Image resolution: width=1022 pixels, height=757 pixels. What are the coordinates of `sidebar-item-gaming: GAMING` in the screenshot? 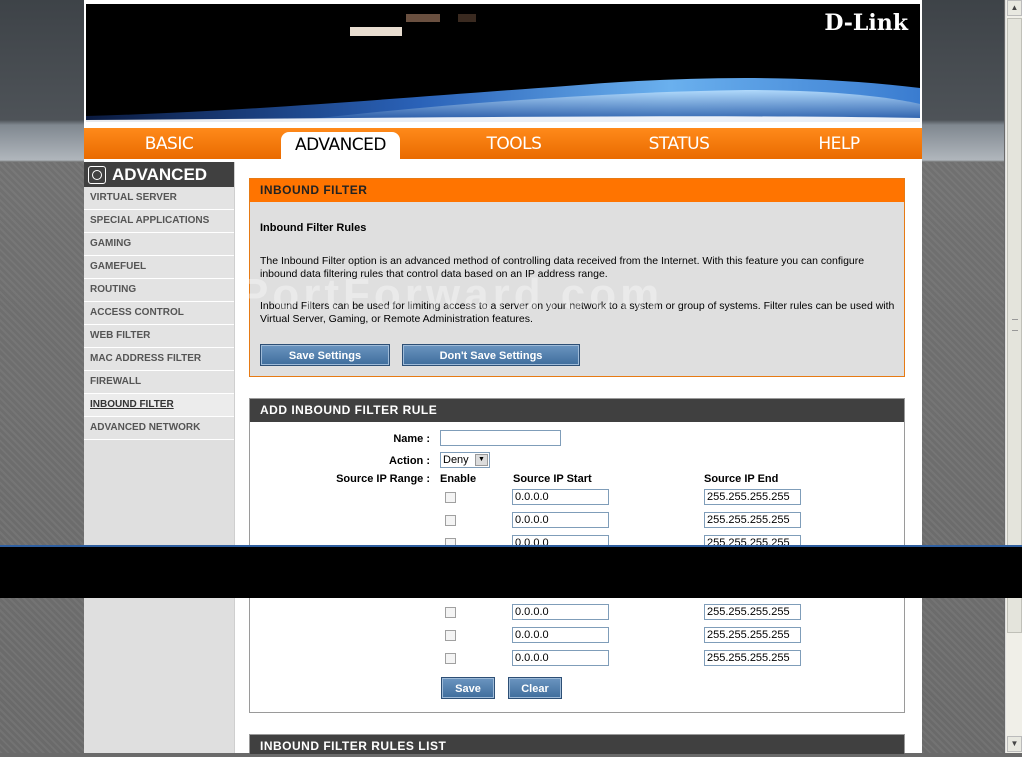 It's located at (159, 244).